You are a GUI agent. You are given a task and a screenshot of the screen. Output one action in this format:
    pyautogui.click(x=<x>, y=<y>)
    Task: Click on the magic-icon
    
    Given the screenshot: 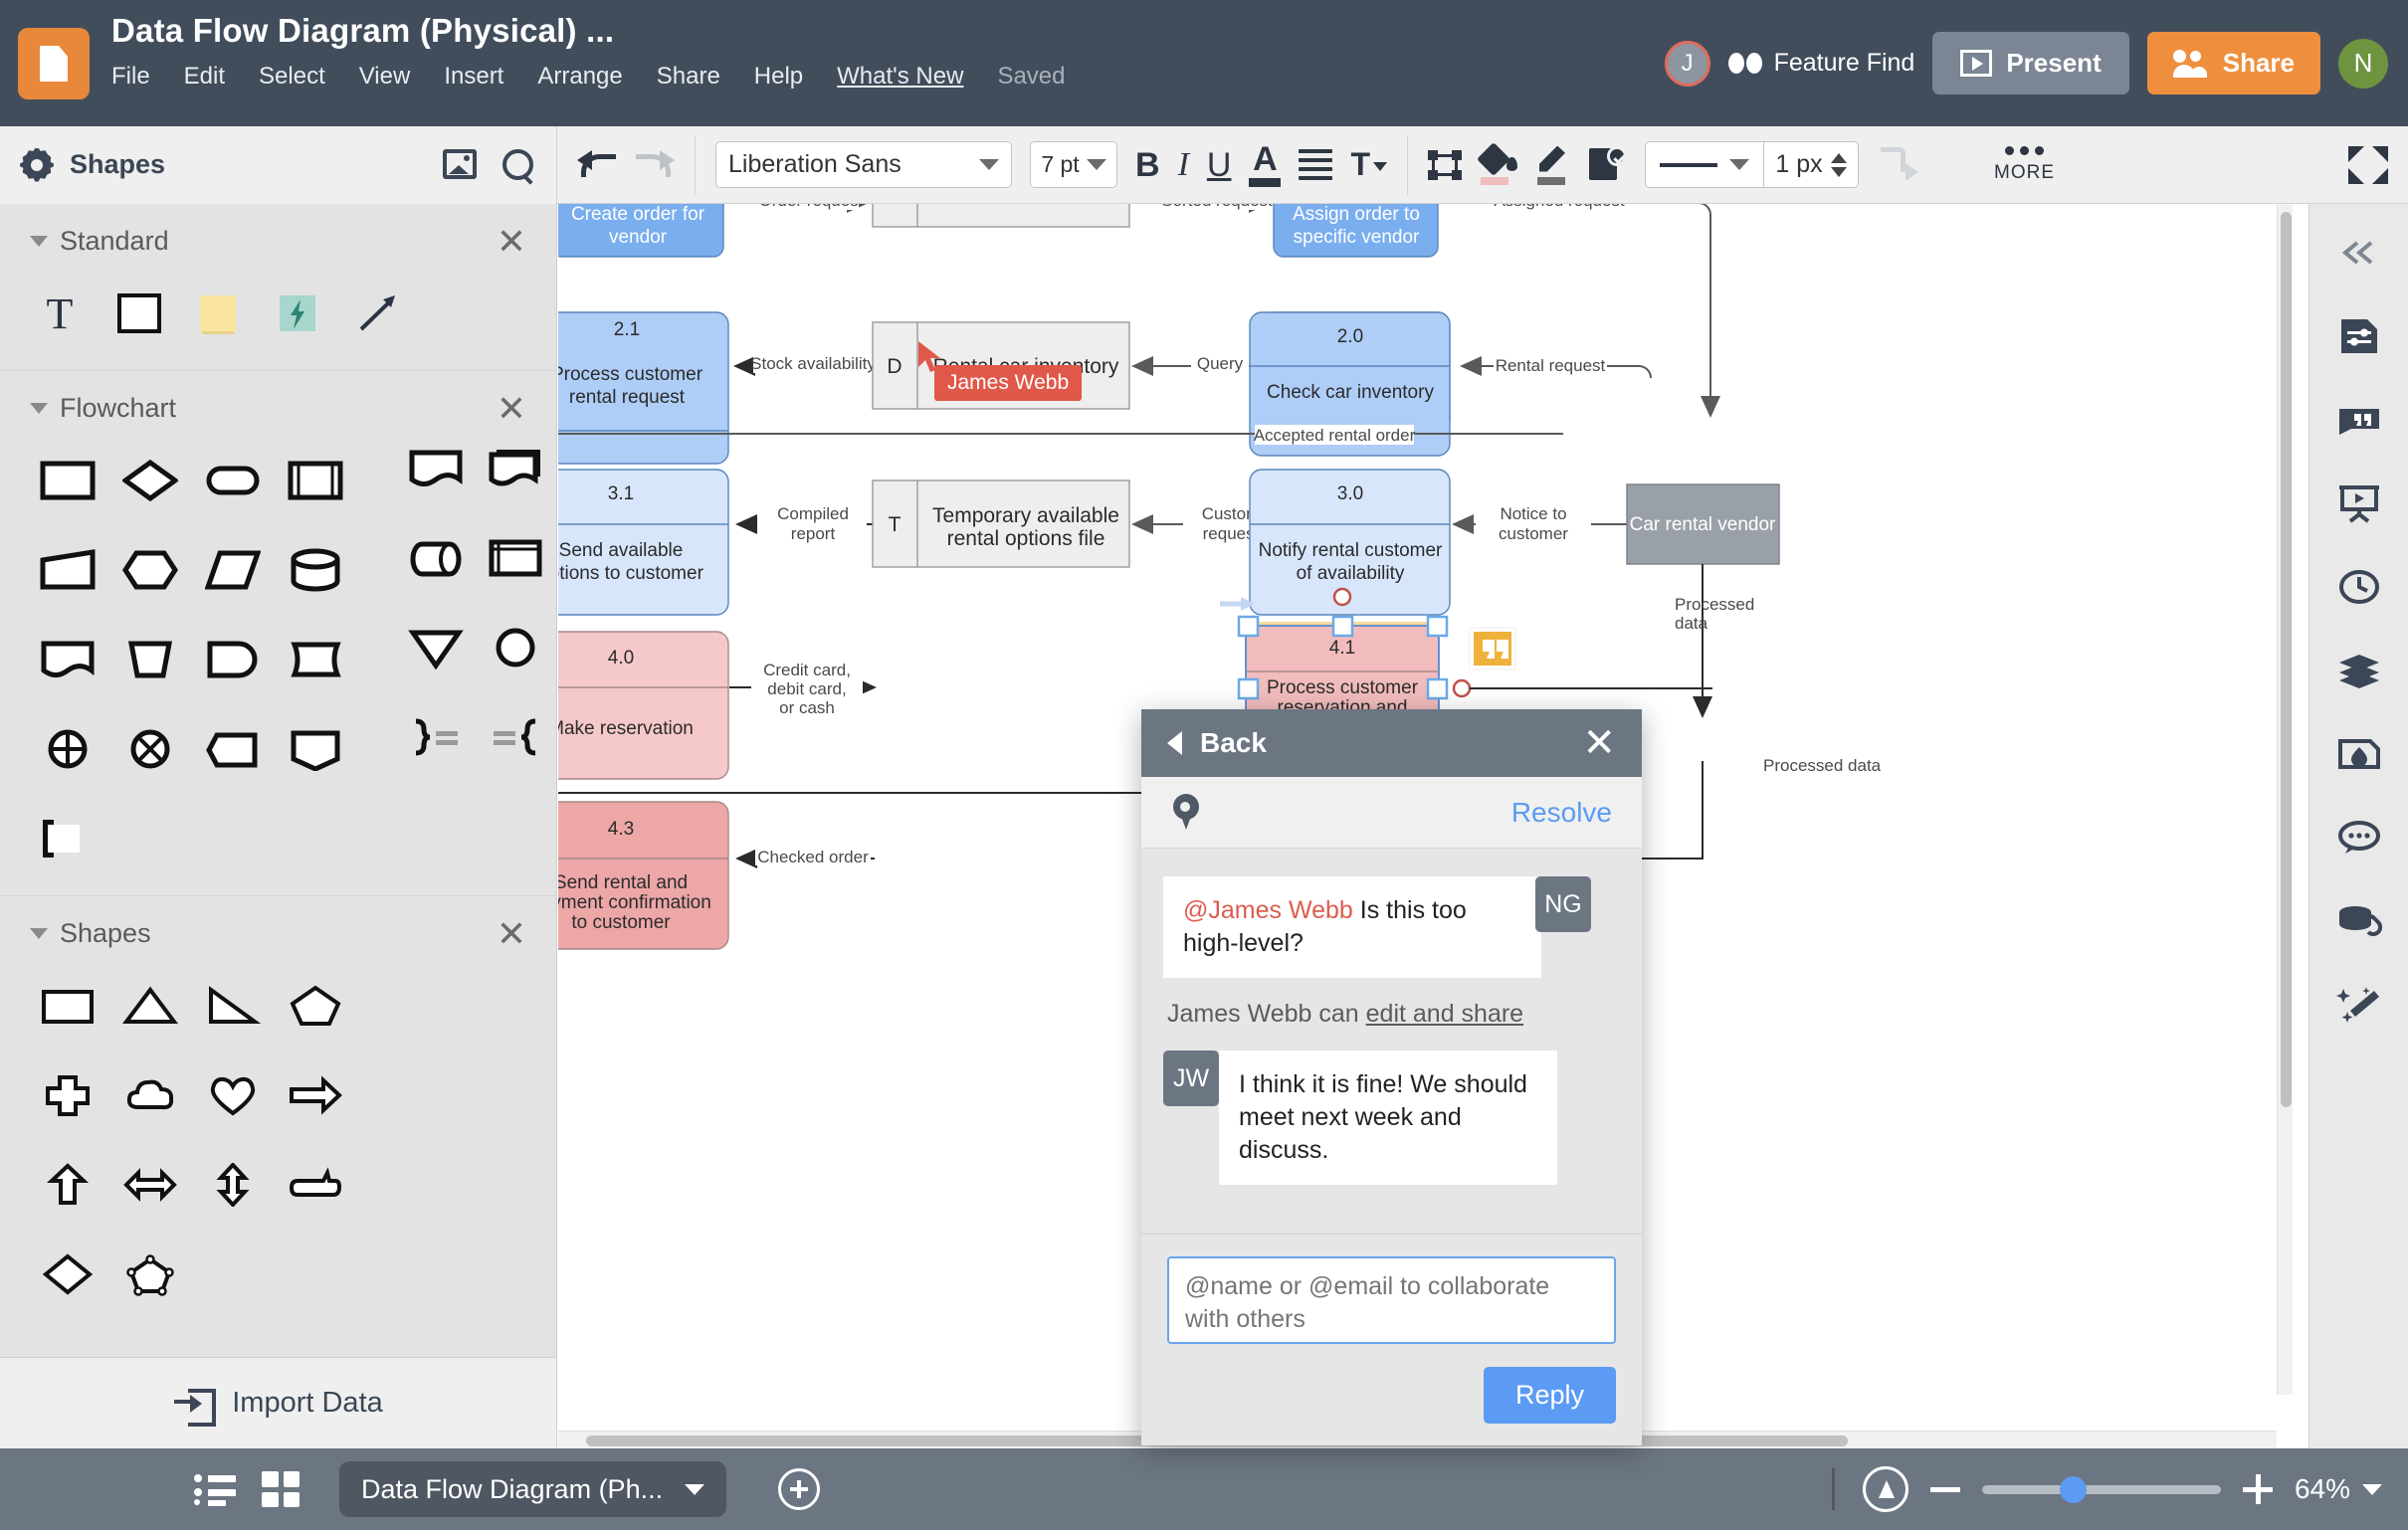 What is the action you would take?
    pyautogui.click(x=2359, y=1005)
    